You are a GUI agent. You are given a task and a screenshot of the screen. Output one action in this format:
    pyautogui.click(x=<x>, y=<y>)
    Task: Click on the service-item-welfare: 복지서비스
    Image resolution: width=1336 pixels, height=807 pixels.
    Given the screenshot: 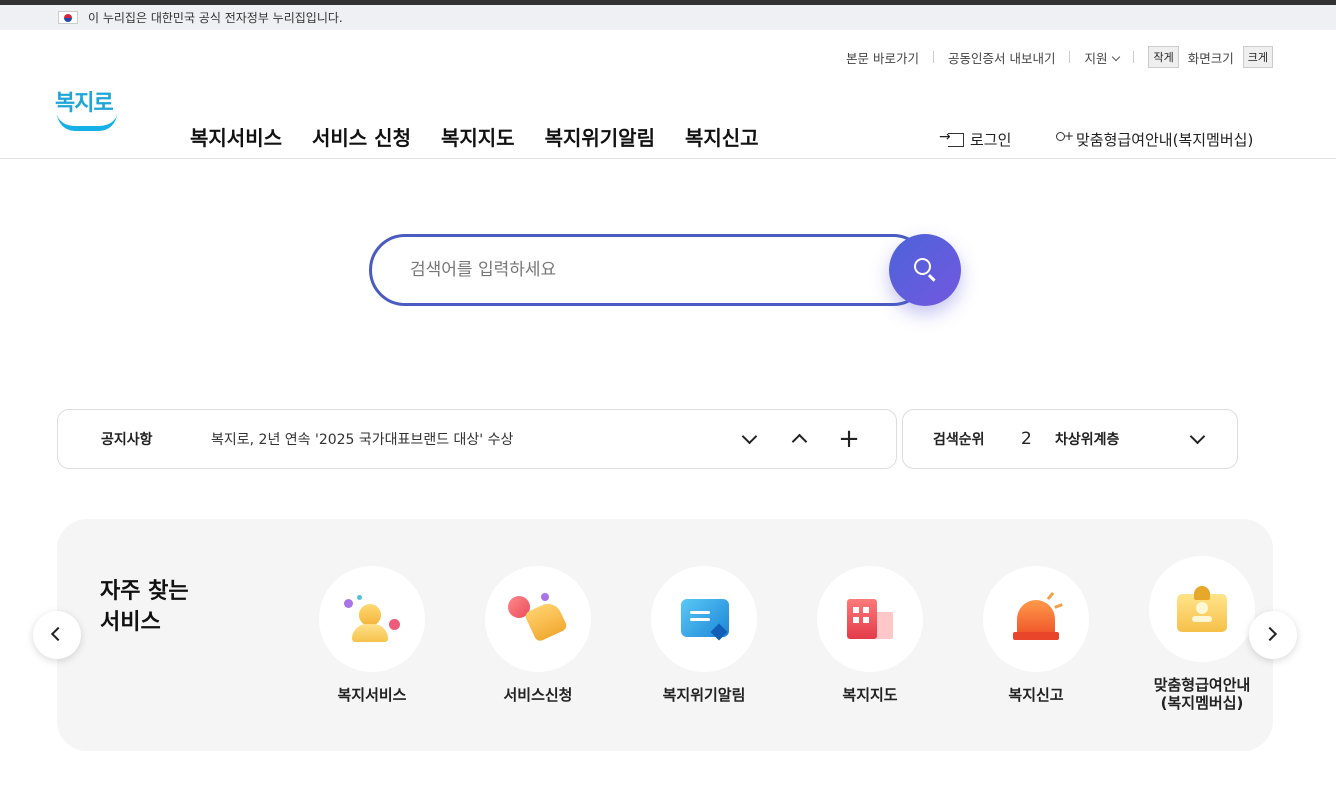 What is the action you would take?
    pyautogui.click(x=372, y=635)
    